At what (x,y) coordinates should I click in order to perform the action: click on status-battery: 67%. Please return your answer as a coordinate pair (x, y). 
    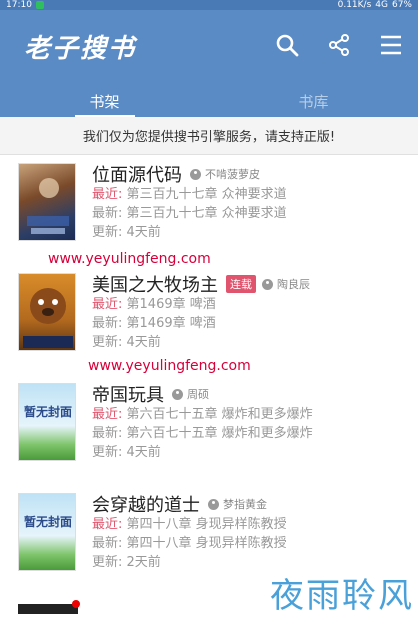
    Looking at the image, I should click on (401, 5).